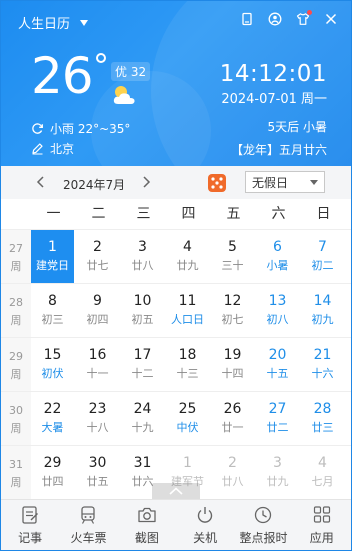 The image size is (352, 551). What do you see at coordinates (217, 183) in the screenshot?
I see `dice-icon` at bounding box center [217, 183].